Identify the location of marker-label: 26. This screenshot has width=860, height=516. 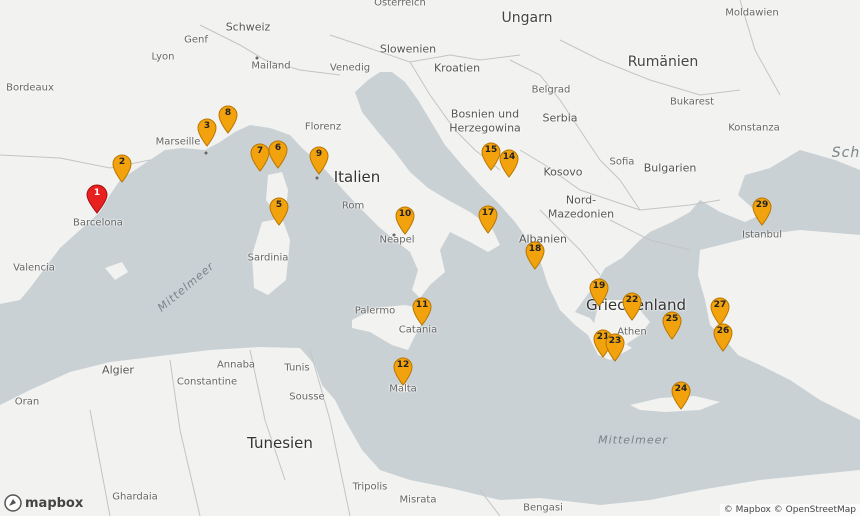
(723, 331).